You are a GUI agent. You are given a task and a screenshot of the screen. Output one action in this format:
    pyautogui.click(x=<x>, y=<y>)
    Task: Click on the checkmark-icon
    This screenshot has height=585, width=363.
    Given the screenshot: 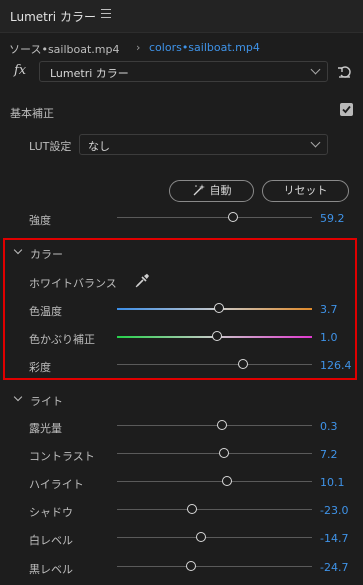 What is the action you would take?
    pyautogui.click(x=346, y=109)
    